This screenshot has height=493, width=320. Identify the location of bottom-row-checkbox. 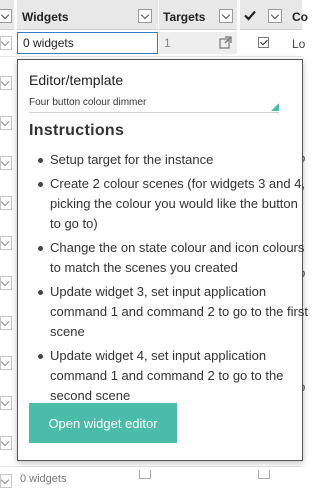
(264, 474).